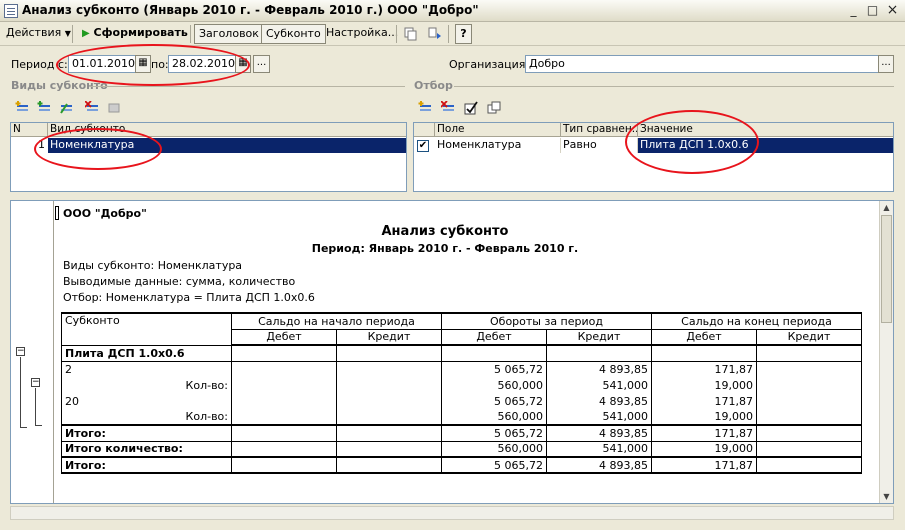 The height and width of the screenshot is (530, 905). What do you see at coordinates (105, 213) in the screenshot?
I see `report-company: ООО "Добро"` at bounding box center [105, 213].